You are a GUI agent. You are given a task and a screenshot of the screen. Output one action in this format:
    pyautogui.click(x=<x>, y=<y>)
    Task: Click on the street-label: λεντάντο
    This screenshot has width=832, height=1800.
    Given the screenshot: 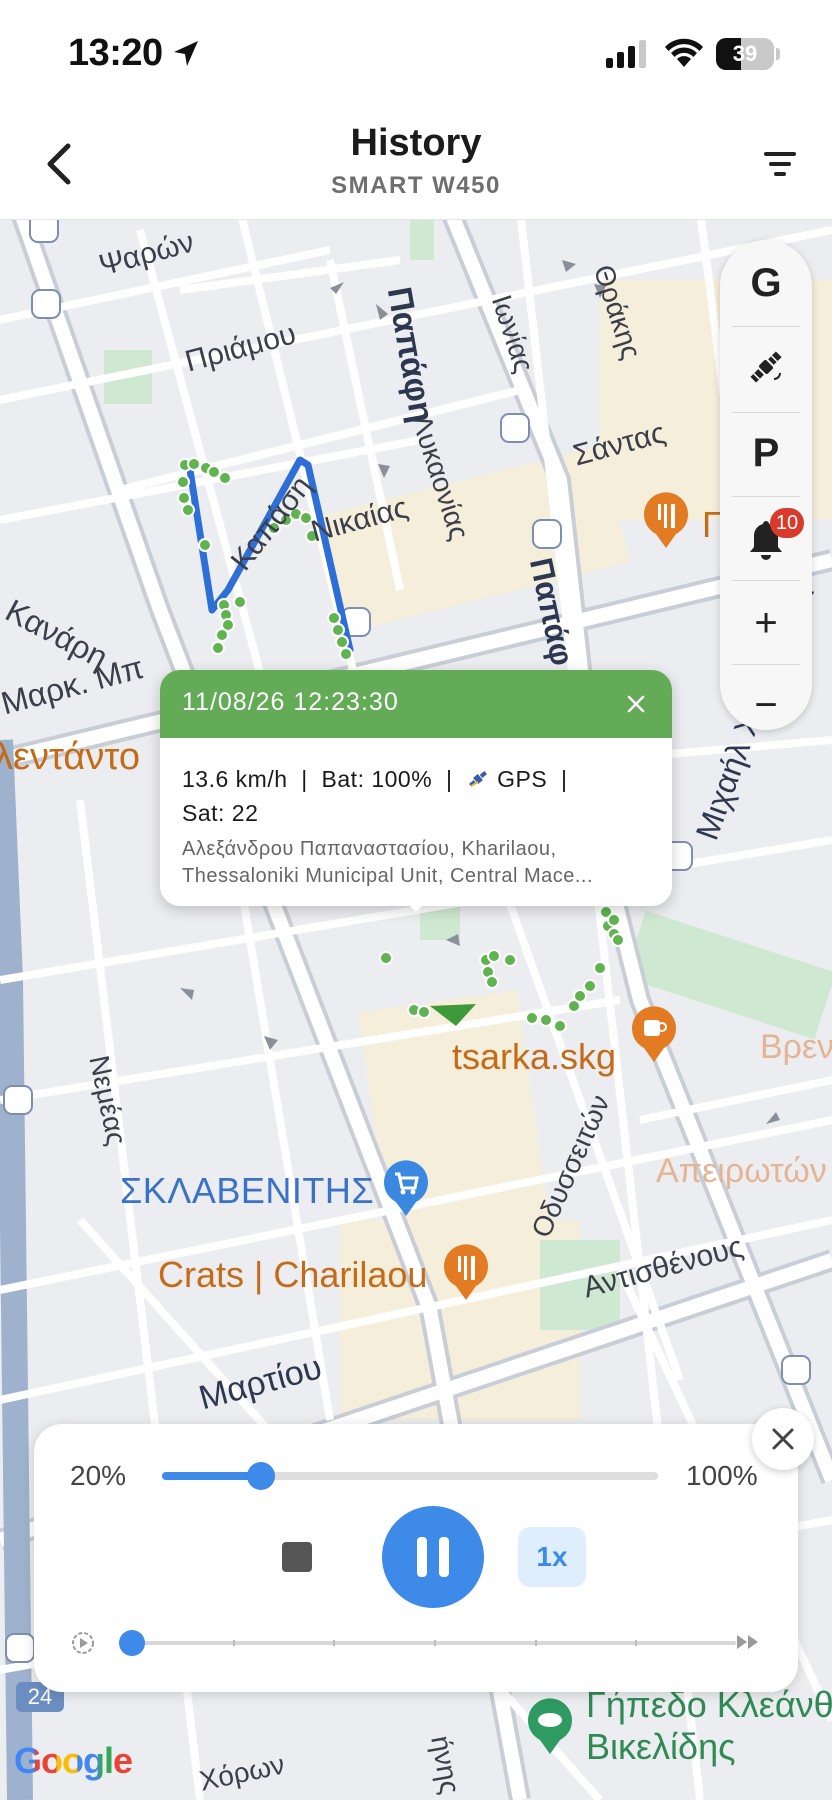 What is the action you would take?
    pyautogui.click(x=70, y=757)
    